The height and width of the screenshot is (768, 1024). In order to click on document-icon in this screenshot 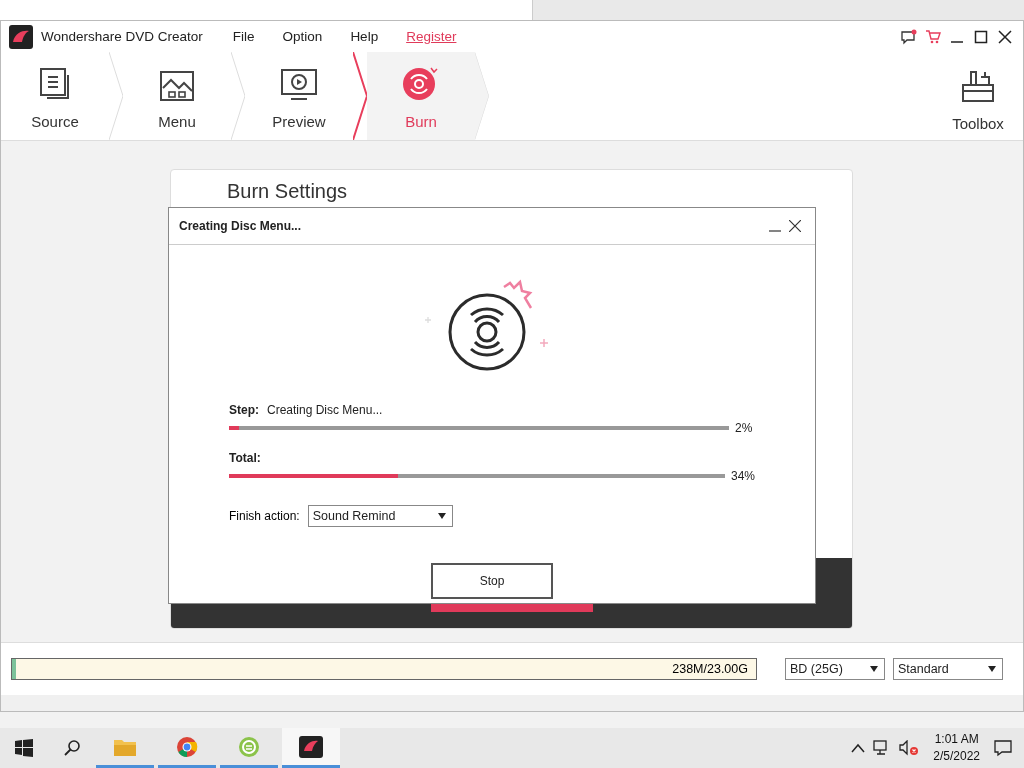, I will do `click(55, 84)`.